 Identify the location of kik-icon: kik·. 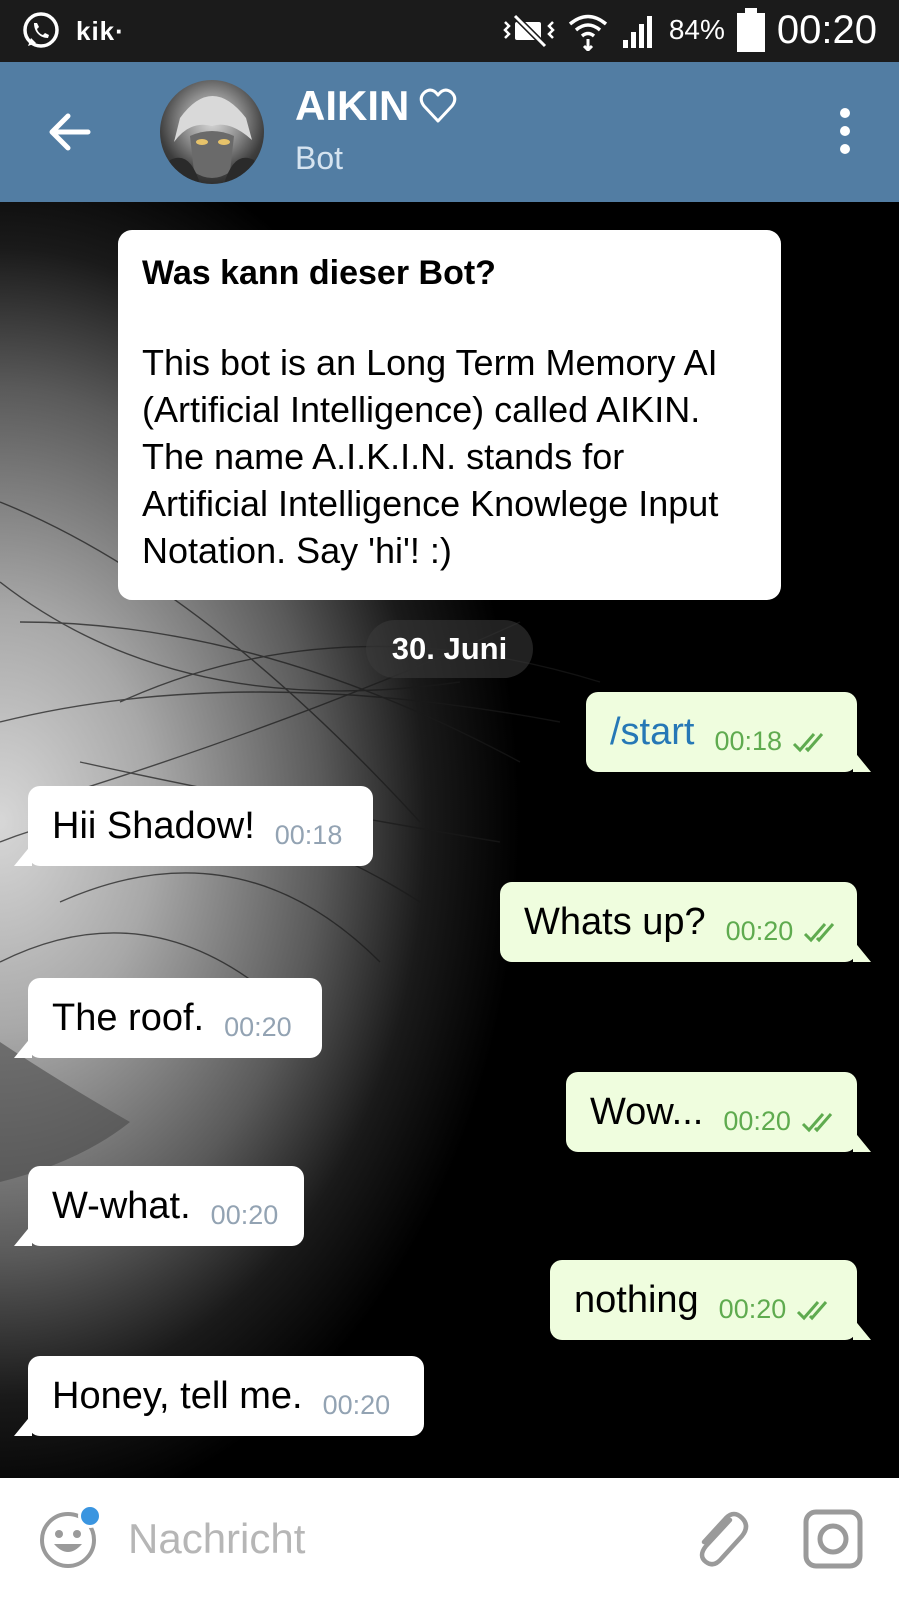
(100, 30).